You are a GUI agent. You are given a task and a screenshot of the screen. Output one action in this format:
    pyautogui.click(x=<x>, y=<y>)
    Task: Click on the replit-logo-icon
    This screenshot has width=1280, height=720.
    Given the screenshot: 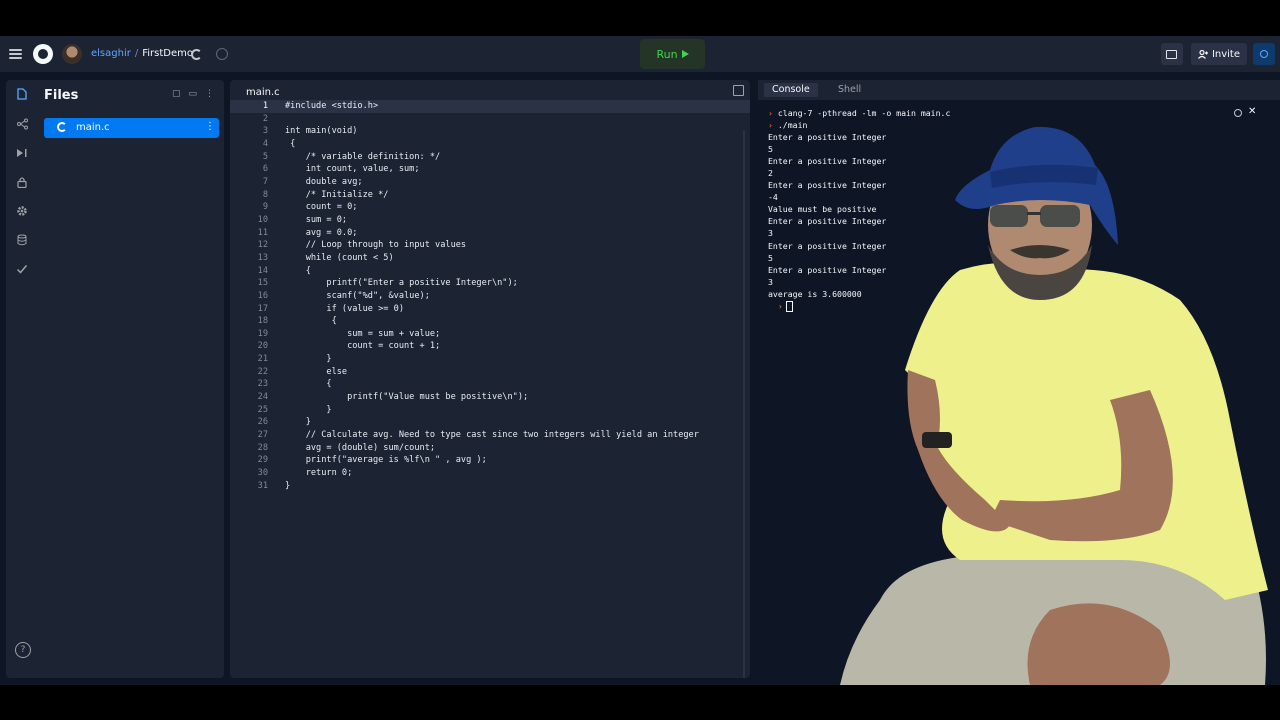 What is the action you would take?
    pyautogui.click(x=43, y=54)
    